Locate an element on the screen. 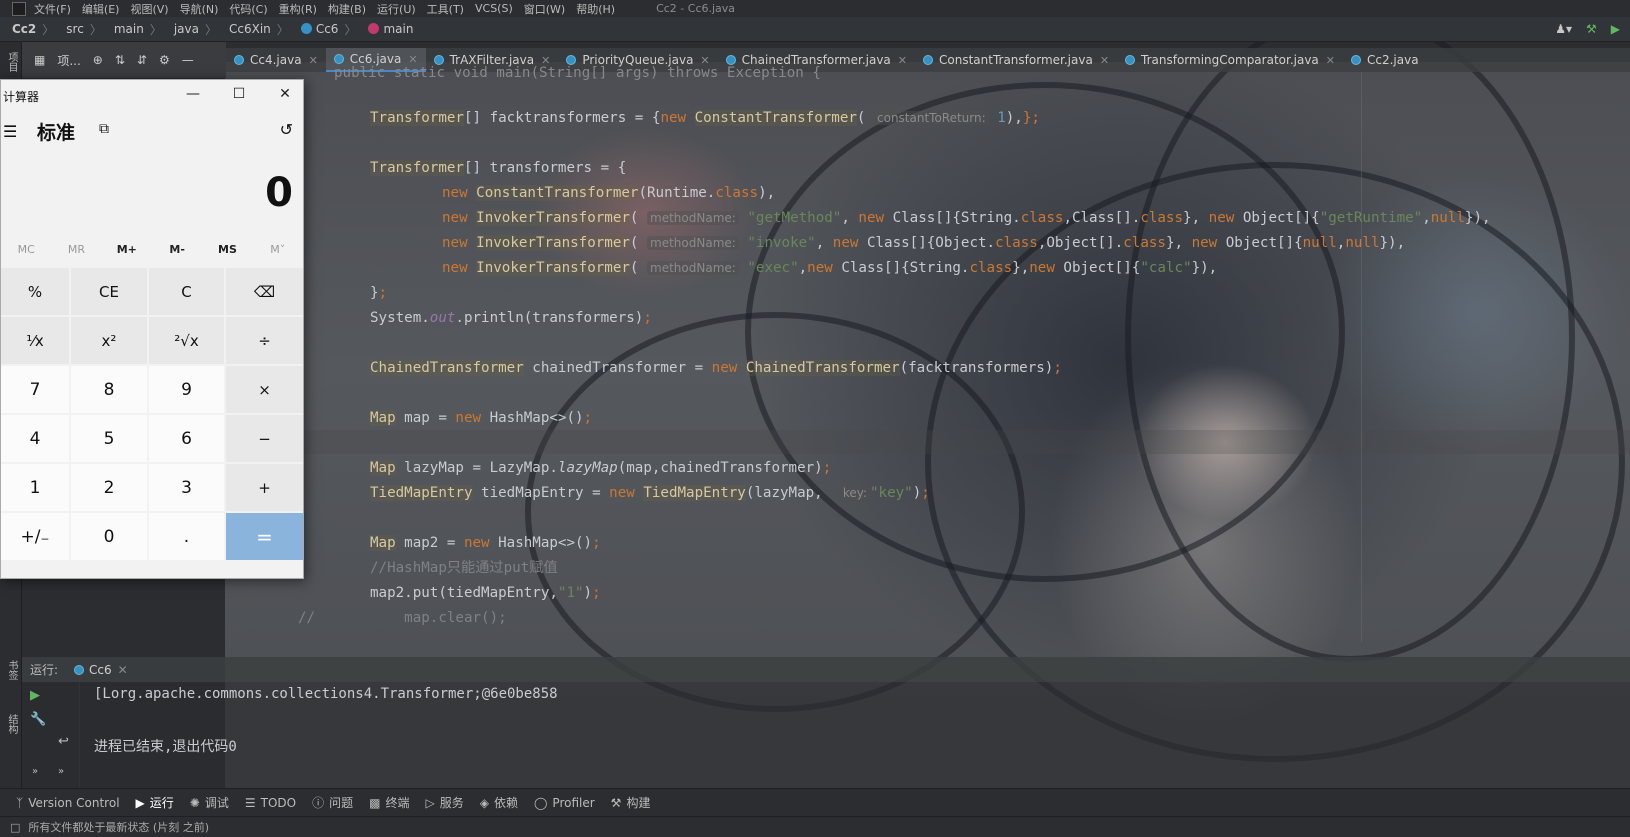  tab-constanttransformer: ConstantTransformer.java ✕ is located at coordinates (1016, 60).